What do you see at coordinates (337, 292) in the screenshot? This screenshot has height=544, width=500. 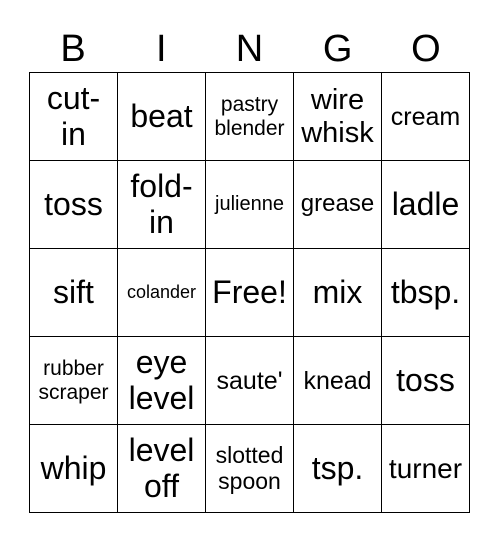 I see `bingo-cell: mix` at bounding box center [337, 292].